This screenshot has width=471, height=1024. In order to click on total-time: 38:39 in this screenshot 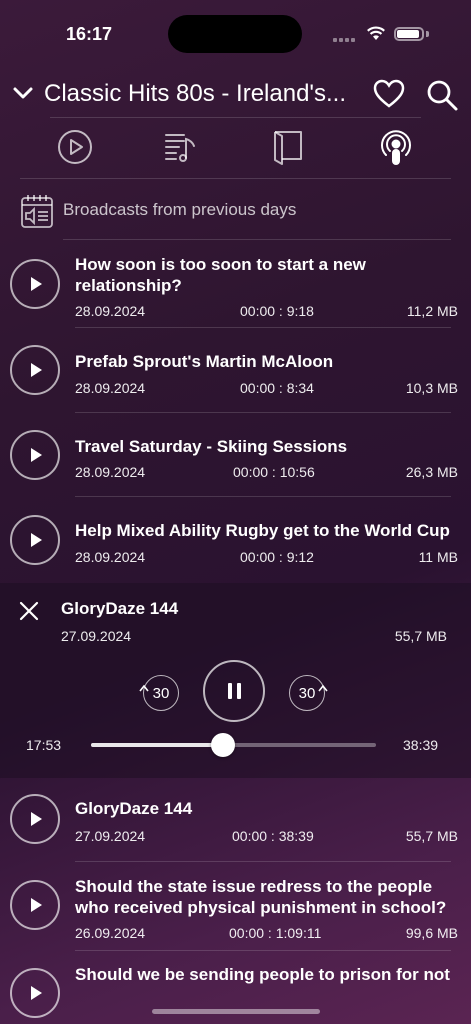, I will do `click(421, 745)`.